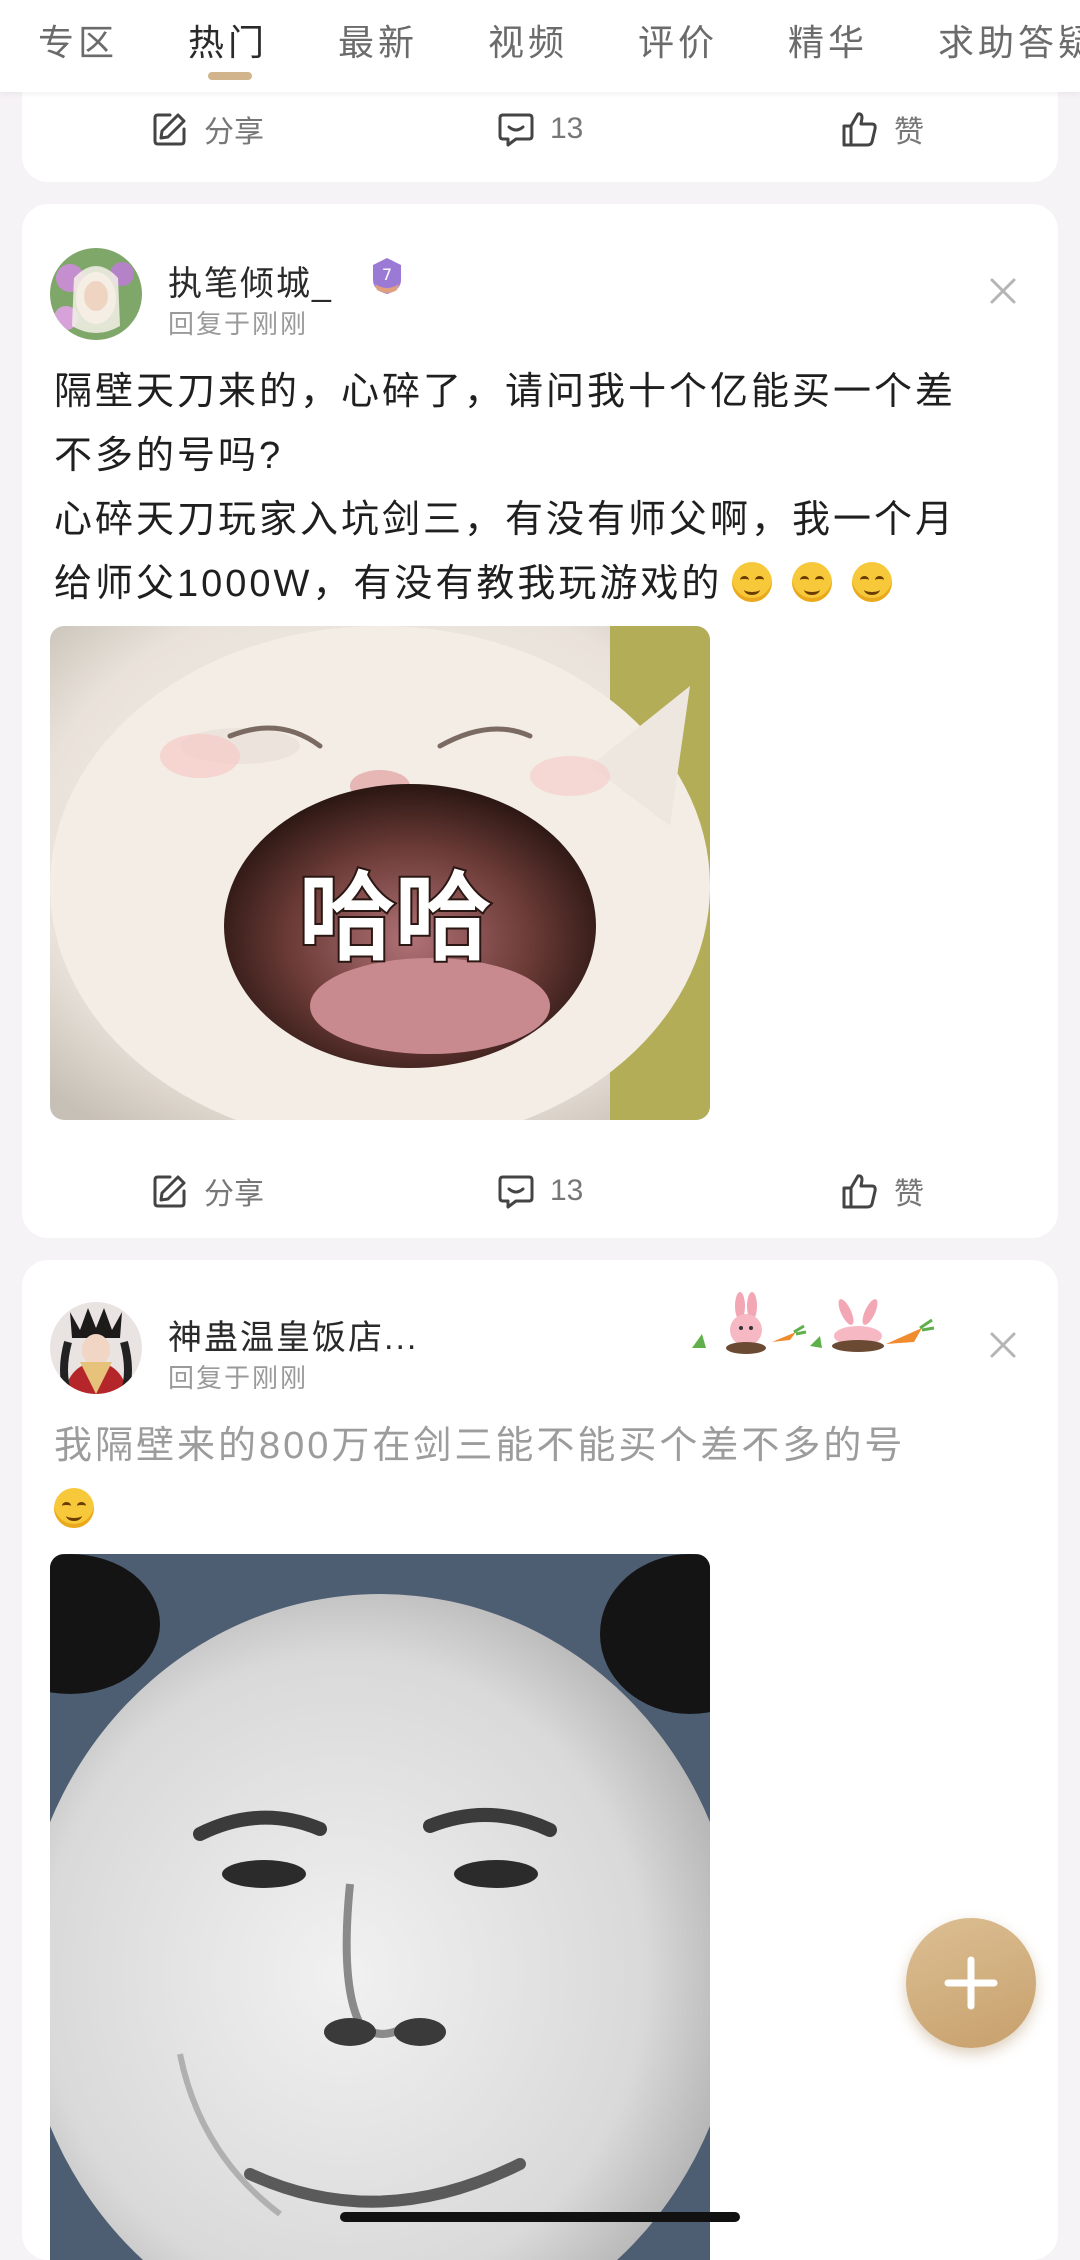 The height and width of the screenshot is (2260, 1080). Describe the element at coordinates (395, 918) in the screenshot. I see `image-caption-text: 哈哈` at that location.